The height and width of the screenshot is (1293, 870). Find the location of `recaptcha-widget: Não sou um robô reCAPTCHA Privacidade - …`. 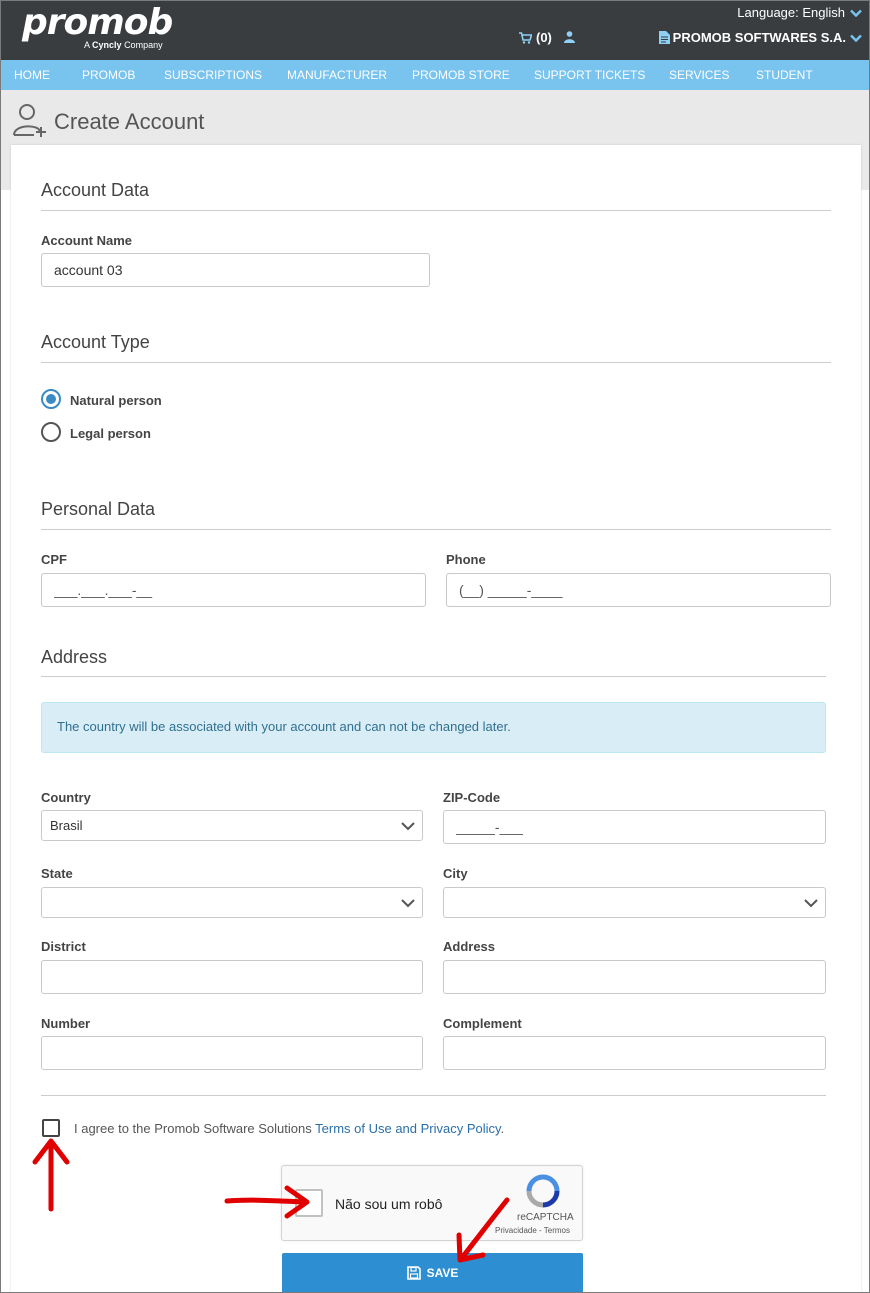

recaptcha-widget: Não sou um robô reCAPTCHA Privacidade - … is located at coordinates (432, 1203).